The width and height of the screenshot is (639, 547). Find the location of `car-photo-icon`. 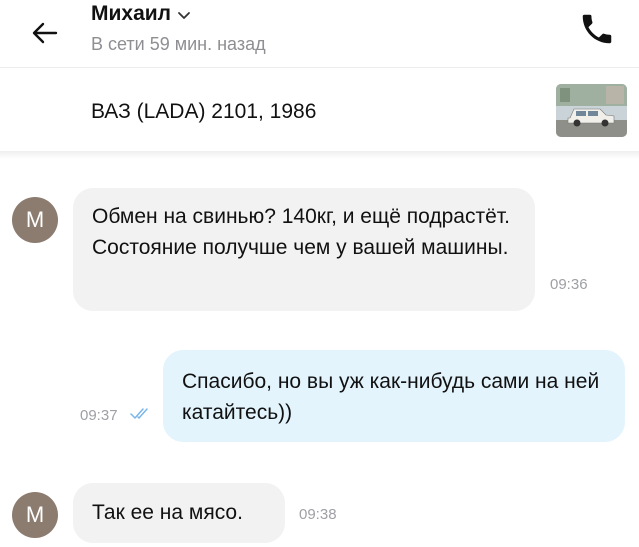

car-photo-icon is located at coordinates (591, 110).